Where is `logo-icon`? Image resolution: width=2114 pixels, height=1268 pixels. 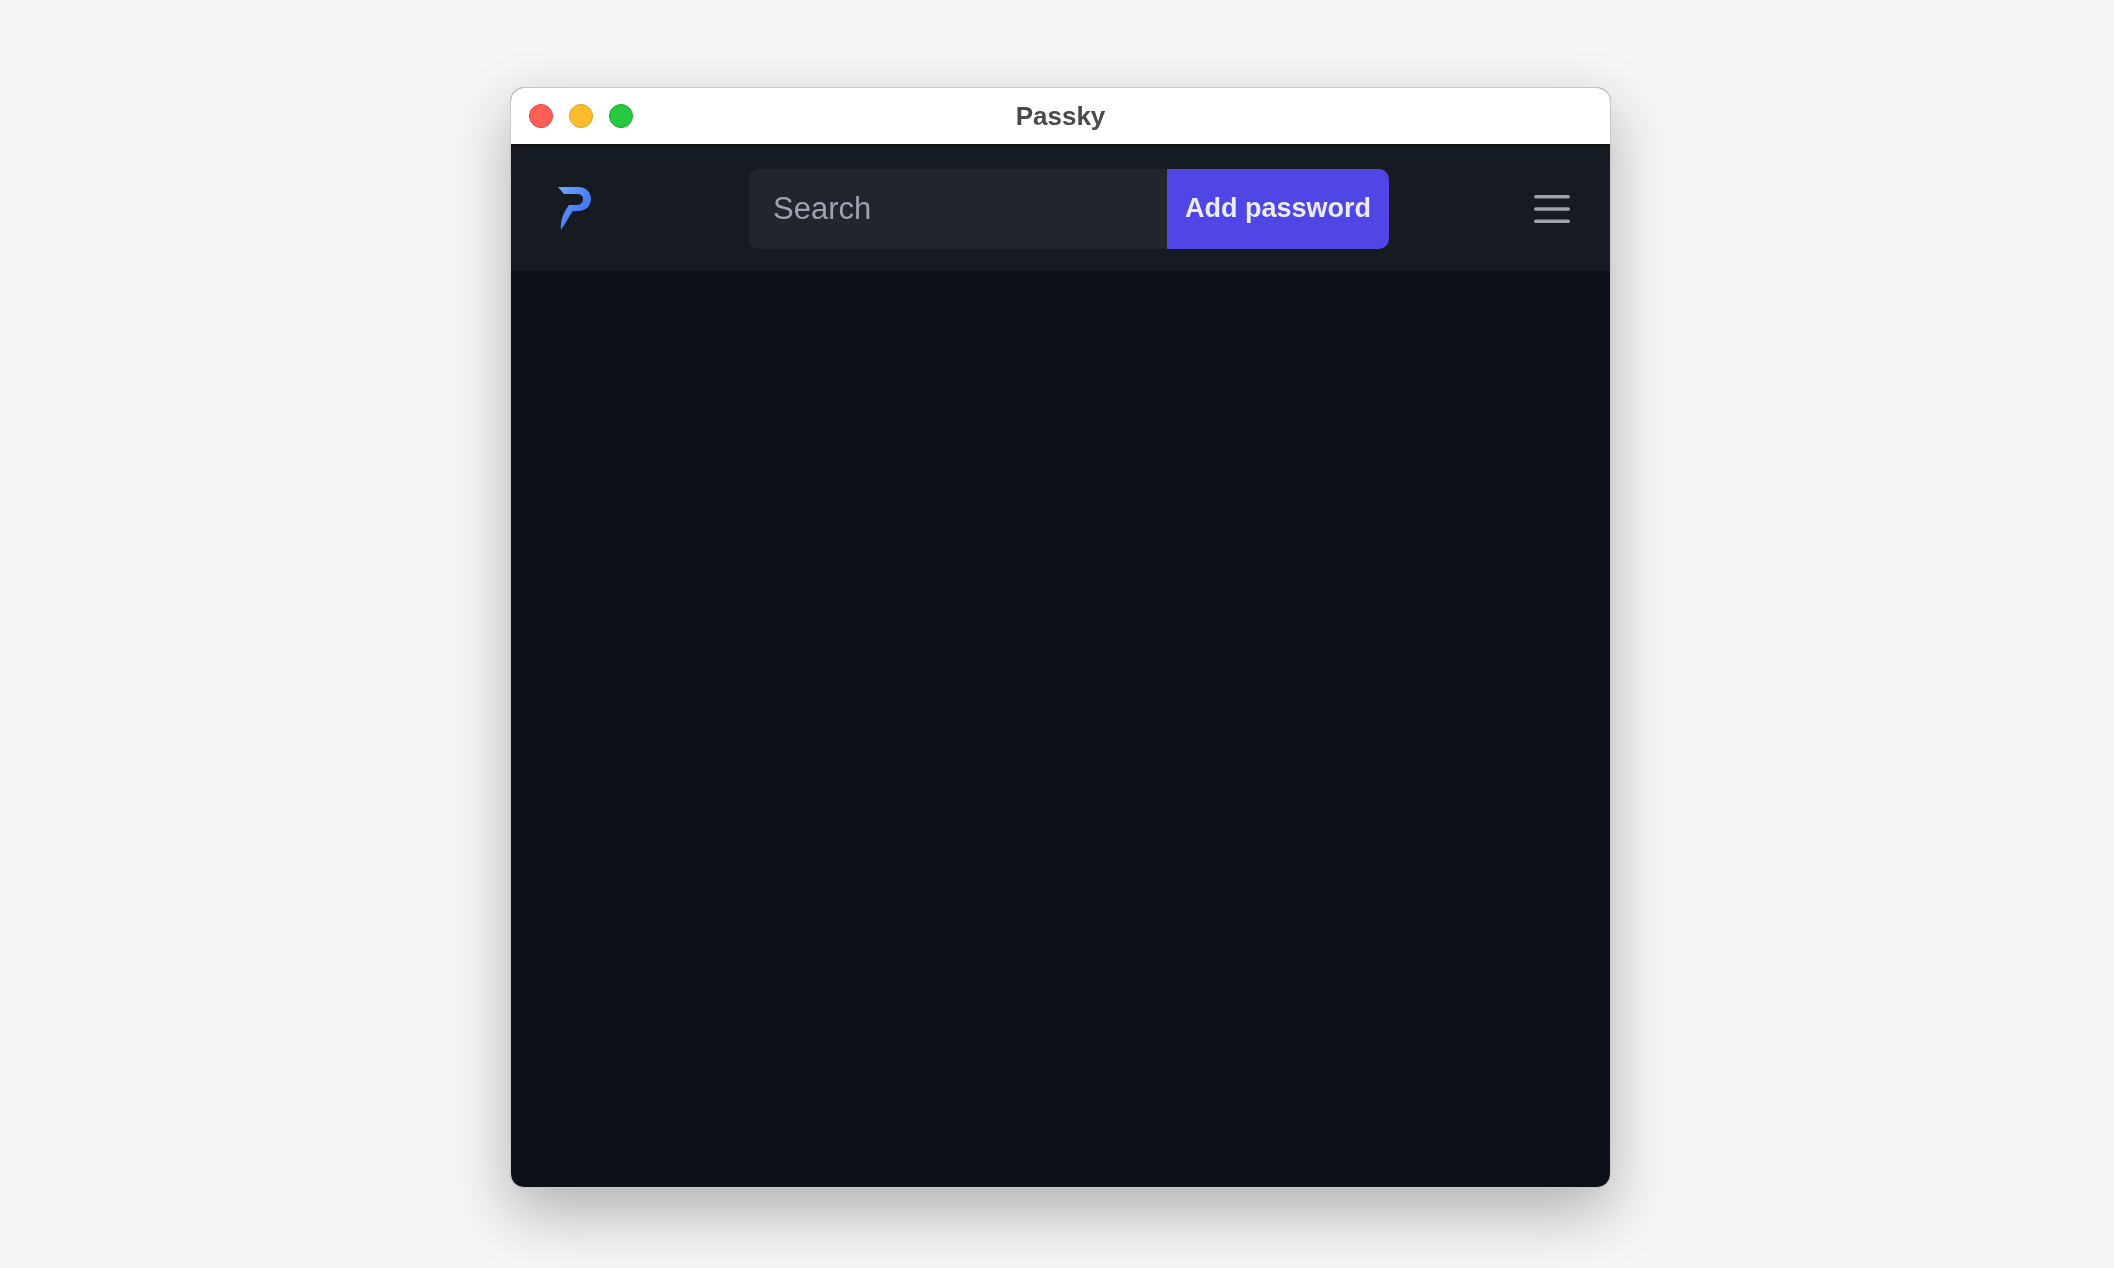 logo-icon is located at coordinates (574, 208).